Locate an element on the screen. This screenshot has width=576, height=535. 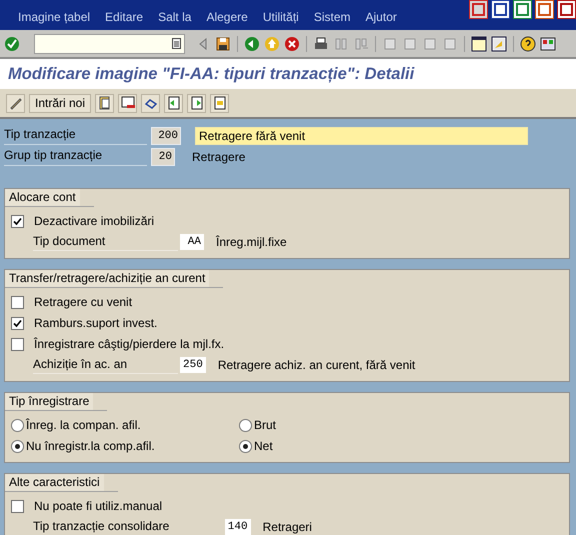
field-label: Achiziție în ac. an is located at coordinates (105, 365).